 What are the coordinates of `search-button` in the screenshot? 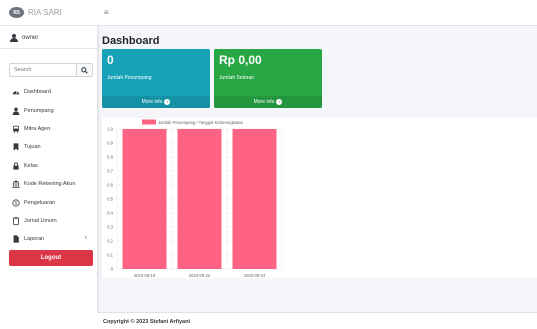 It's located at (84, 70).